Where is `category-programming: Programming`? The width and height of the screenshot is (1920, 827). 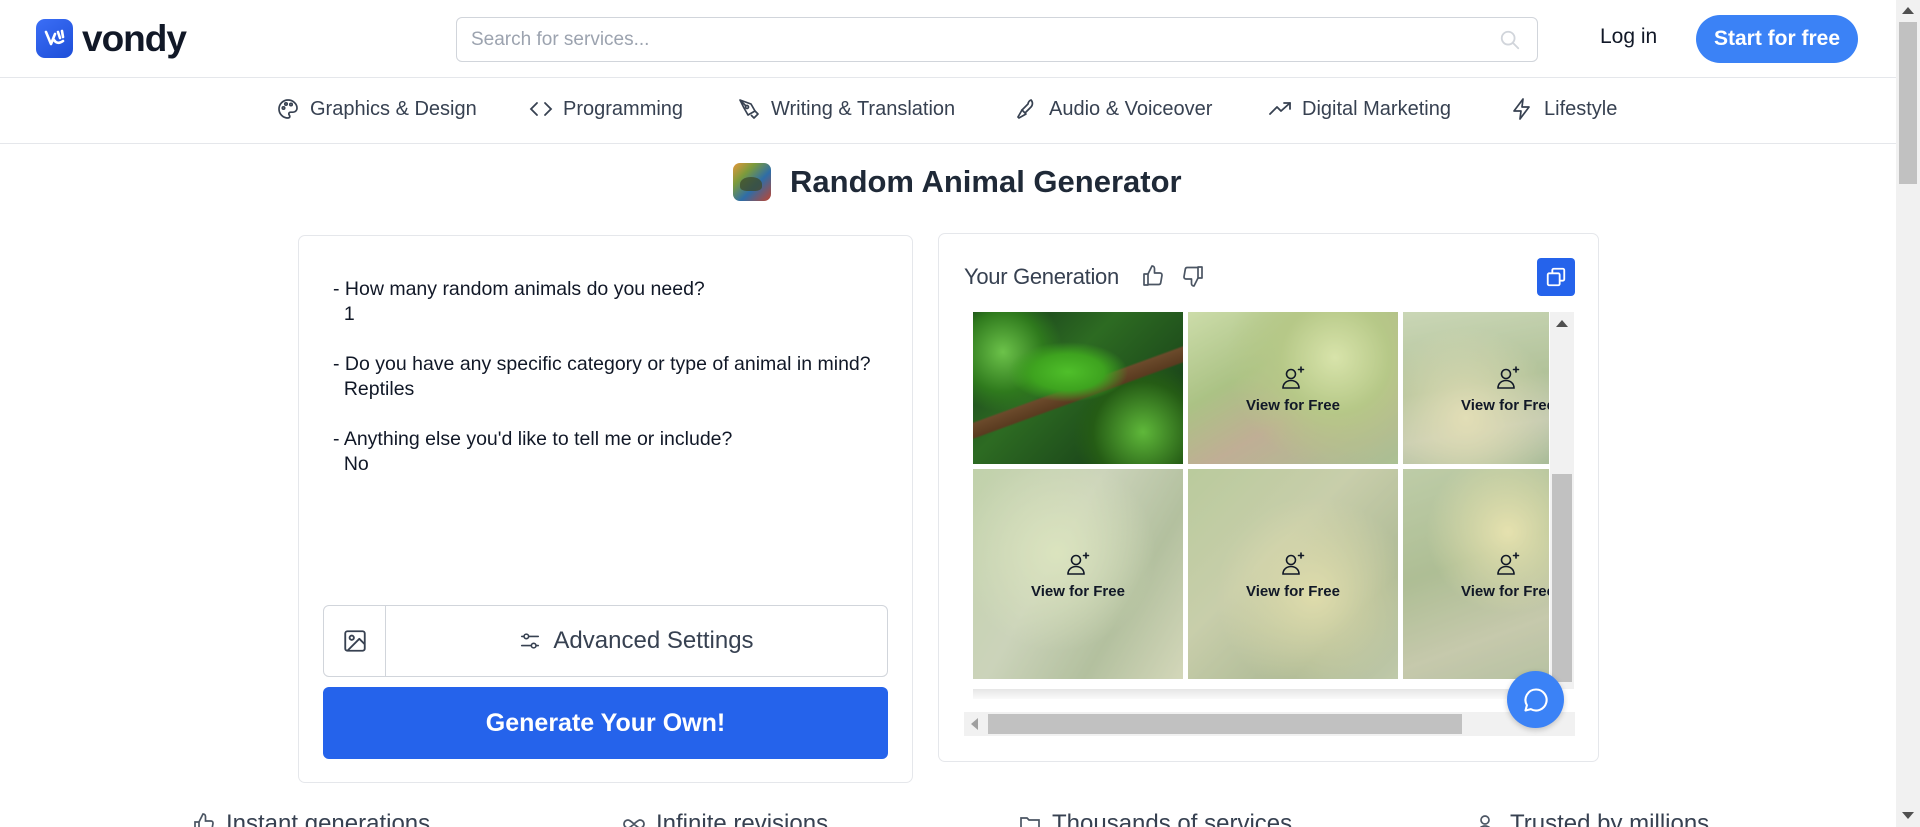 category-programming: Programming is located at coordinates (606, 109).